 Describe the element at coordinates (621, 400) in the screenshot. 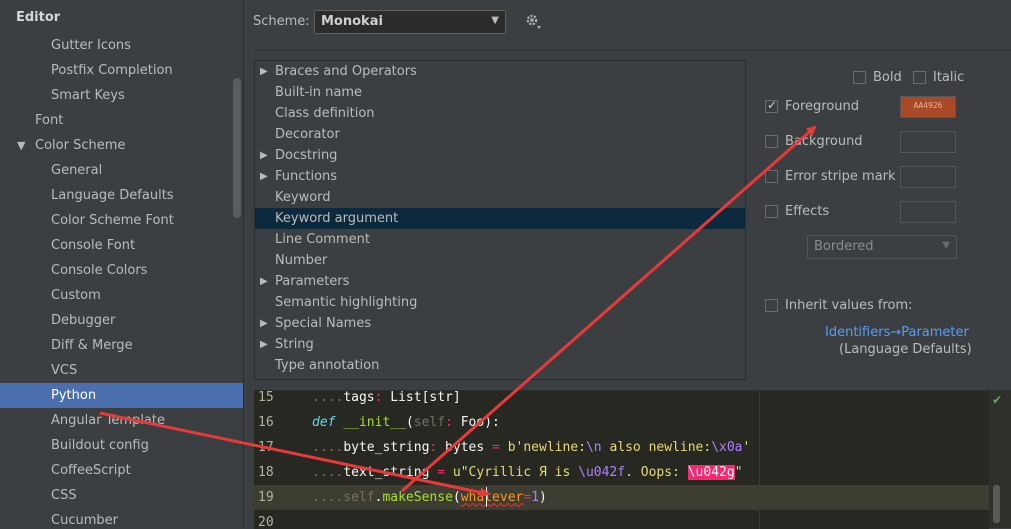

I see `code-line: 15 ....tags: List[str]` at that location.